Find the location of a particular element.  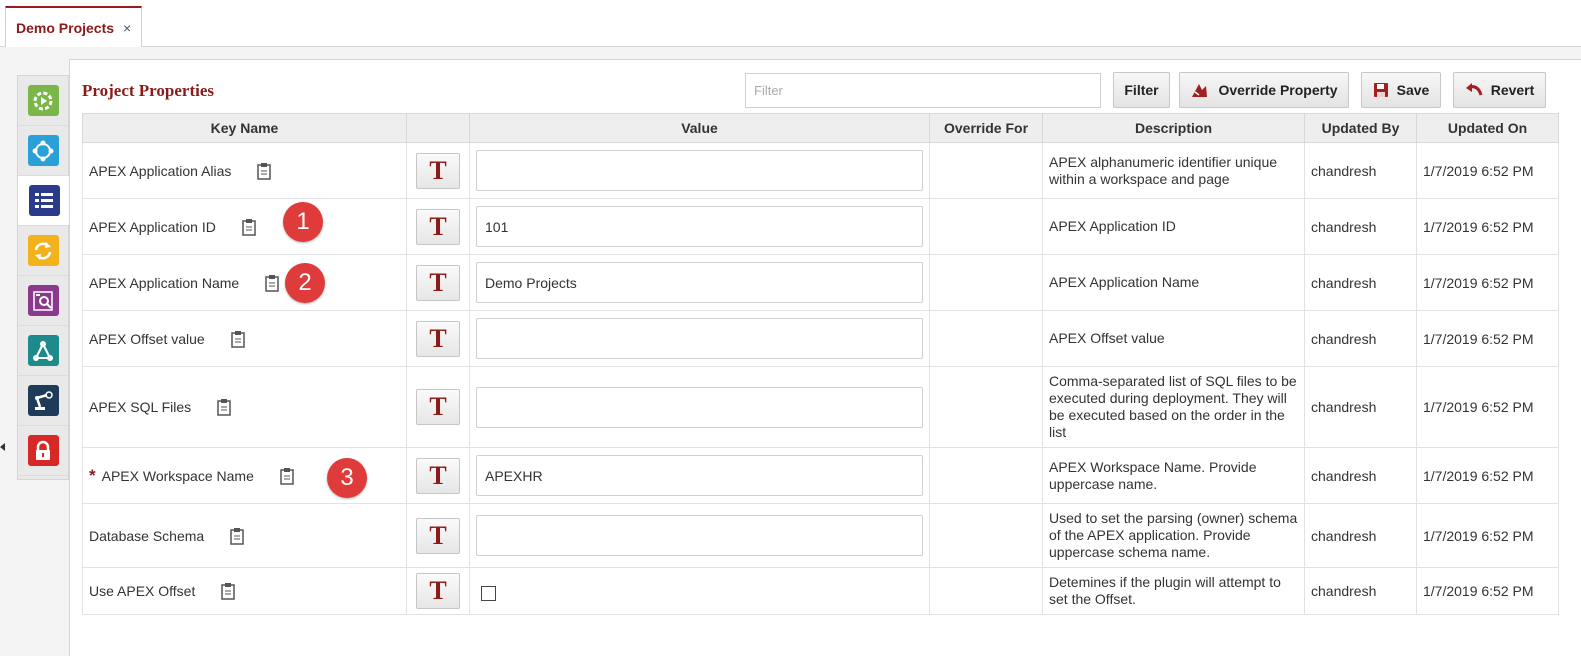

key-name: APEX Application ID is located at coordinates (152, 226).